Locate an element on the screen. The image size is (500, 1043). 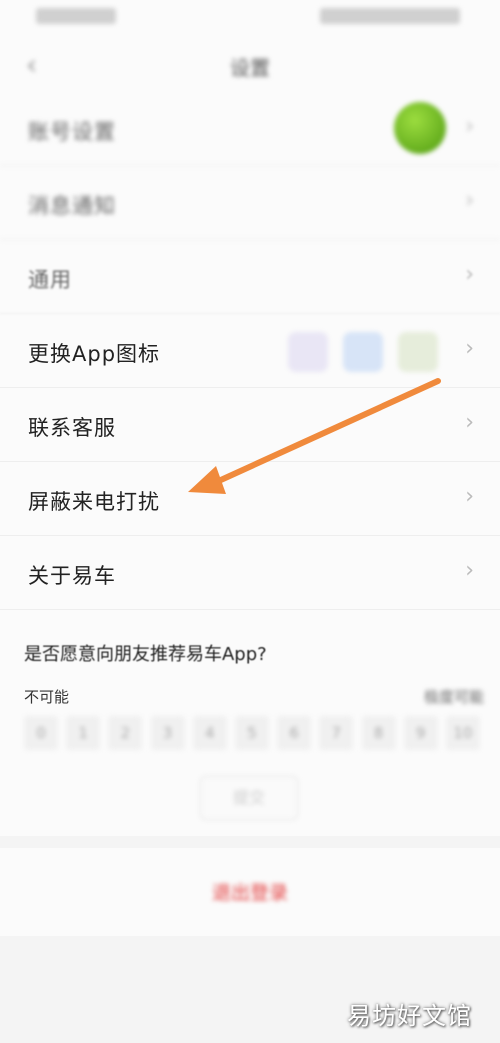
settings-item-label: 更换App图标 is located at coordinates (94, 354).